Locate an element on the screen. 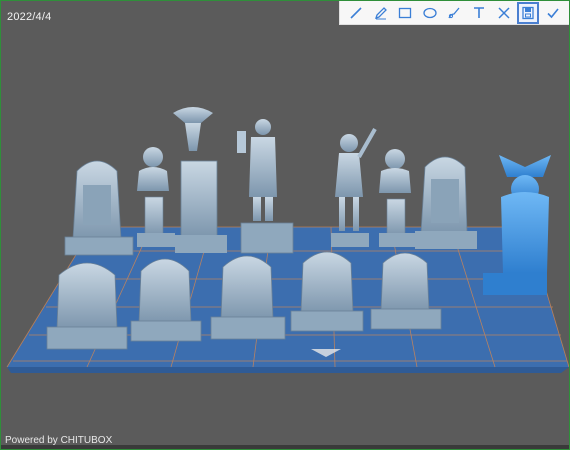 This screenshot has height=450, width=570. confirm-tool is located at coordinates (553, 13).